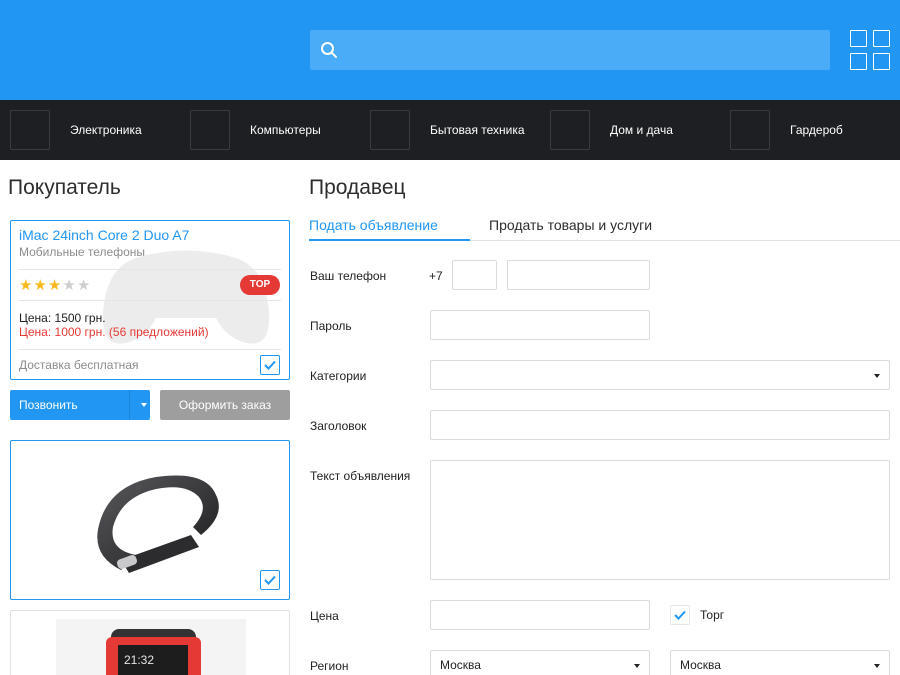  Describe the element at coordinates (660, 375) in the screenshot. I see `category-select` at that location.